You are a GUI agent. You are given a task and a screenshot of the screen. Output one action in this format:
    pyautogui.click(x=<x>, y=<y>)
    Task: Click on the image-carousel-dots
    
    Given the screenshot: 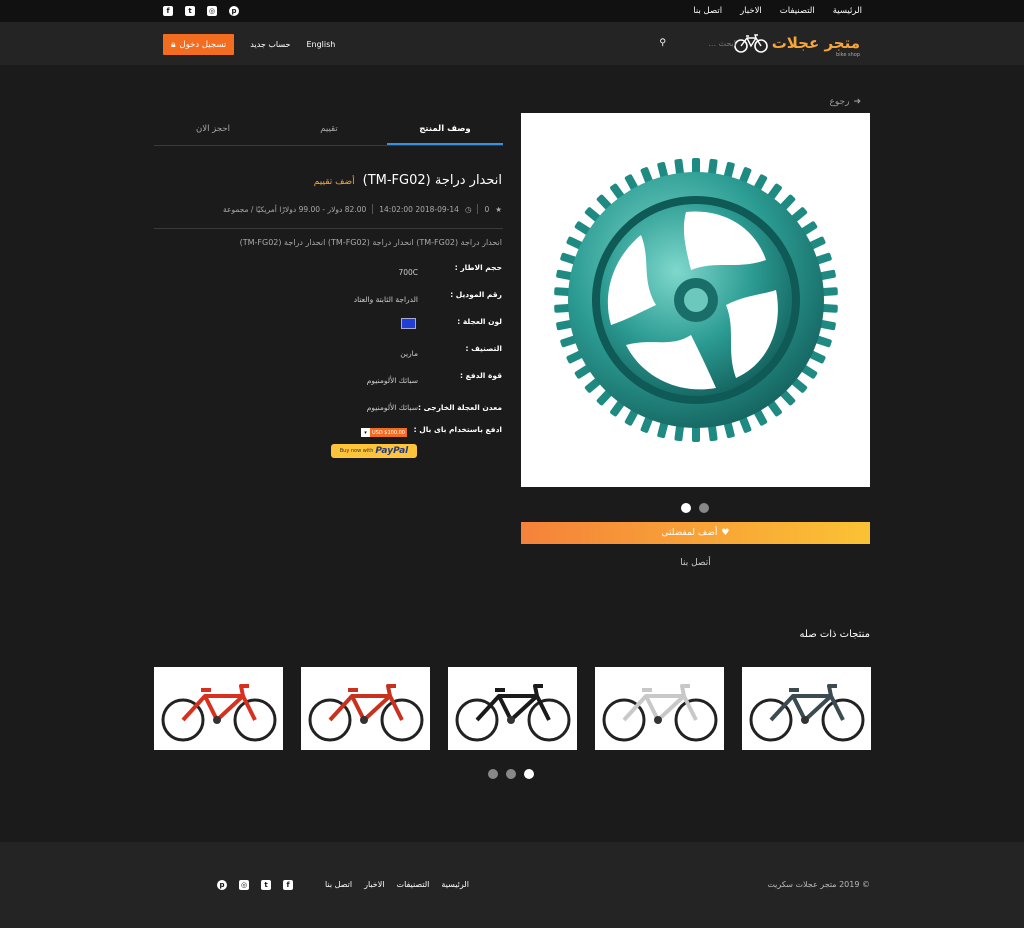 What is the action you would take?
    pyautogui.click(x=695, y=508)
    